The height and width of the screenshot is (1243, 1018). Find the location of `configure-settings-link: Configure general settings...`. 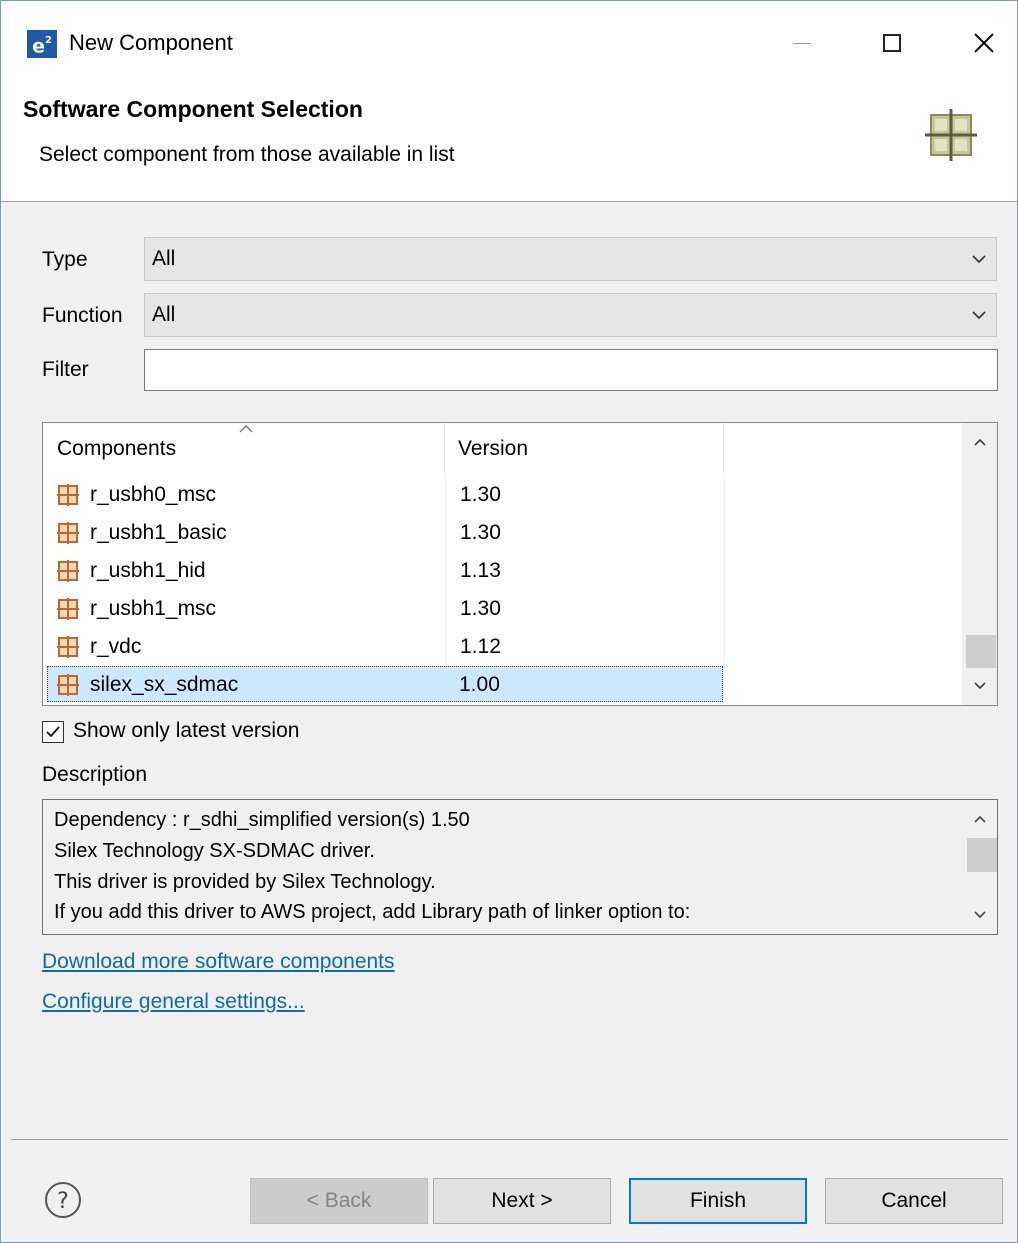

configure-settings-link: Configure general settings... is located at coordinates (173, 1002).